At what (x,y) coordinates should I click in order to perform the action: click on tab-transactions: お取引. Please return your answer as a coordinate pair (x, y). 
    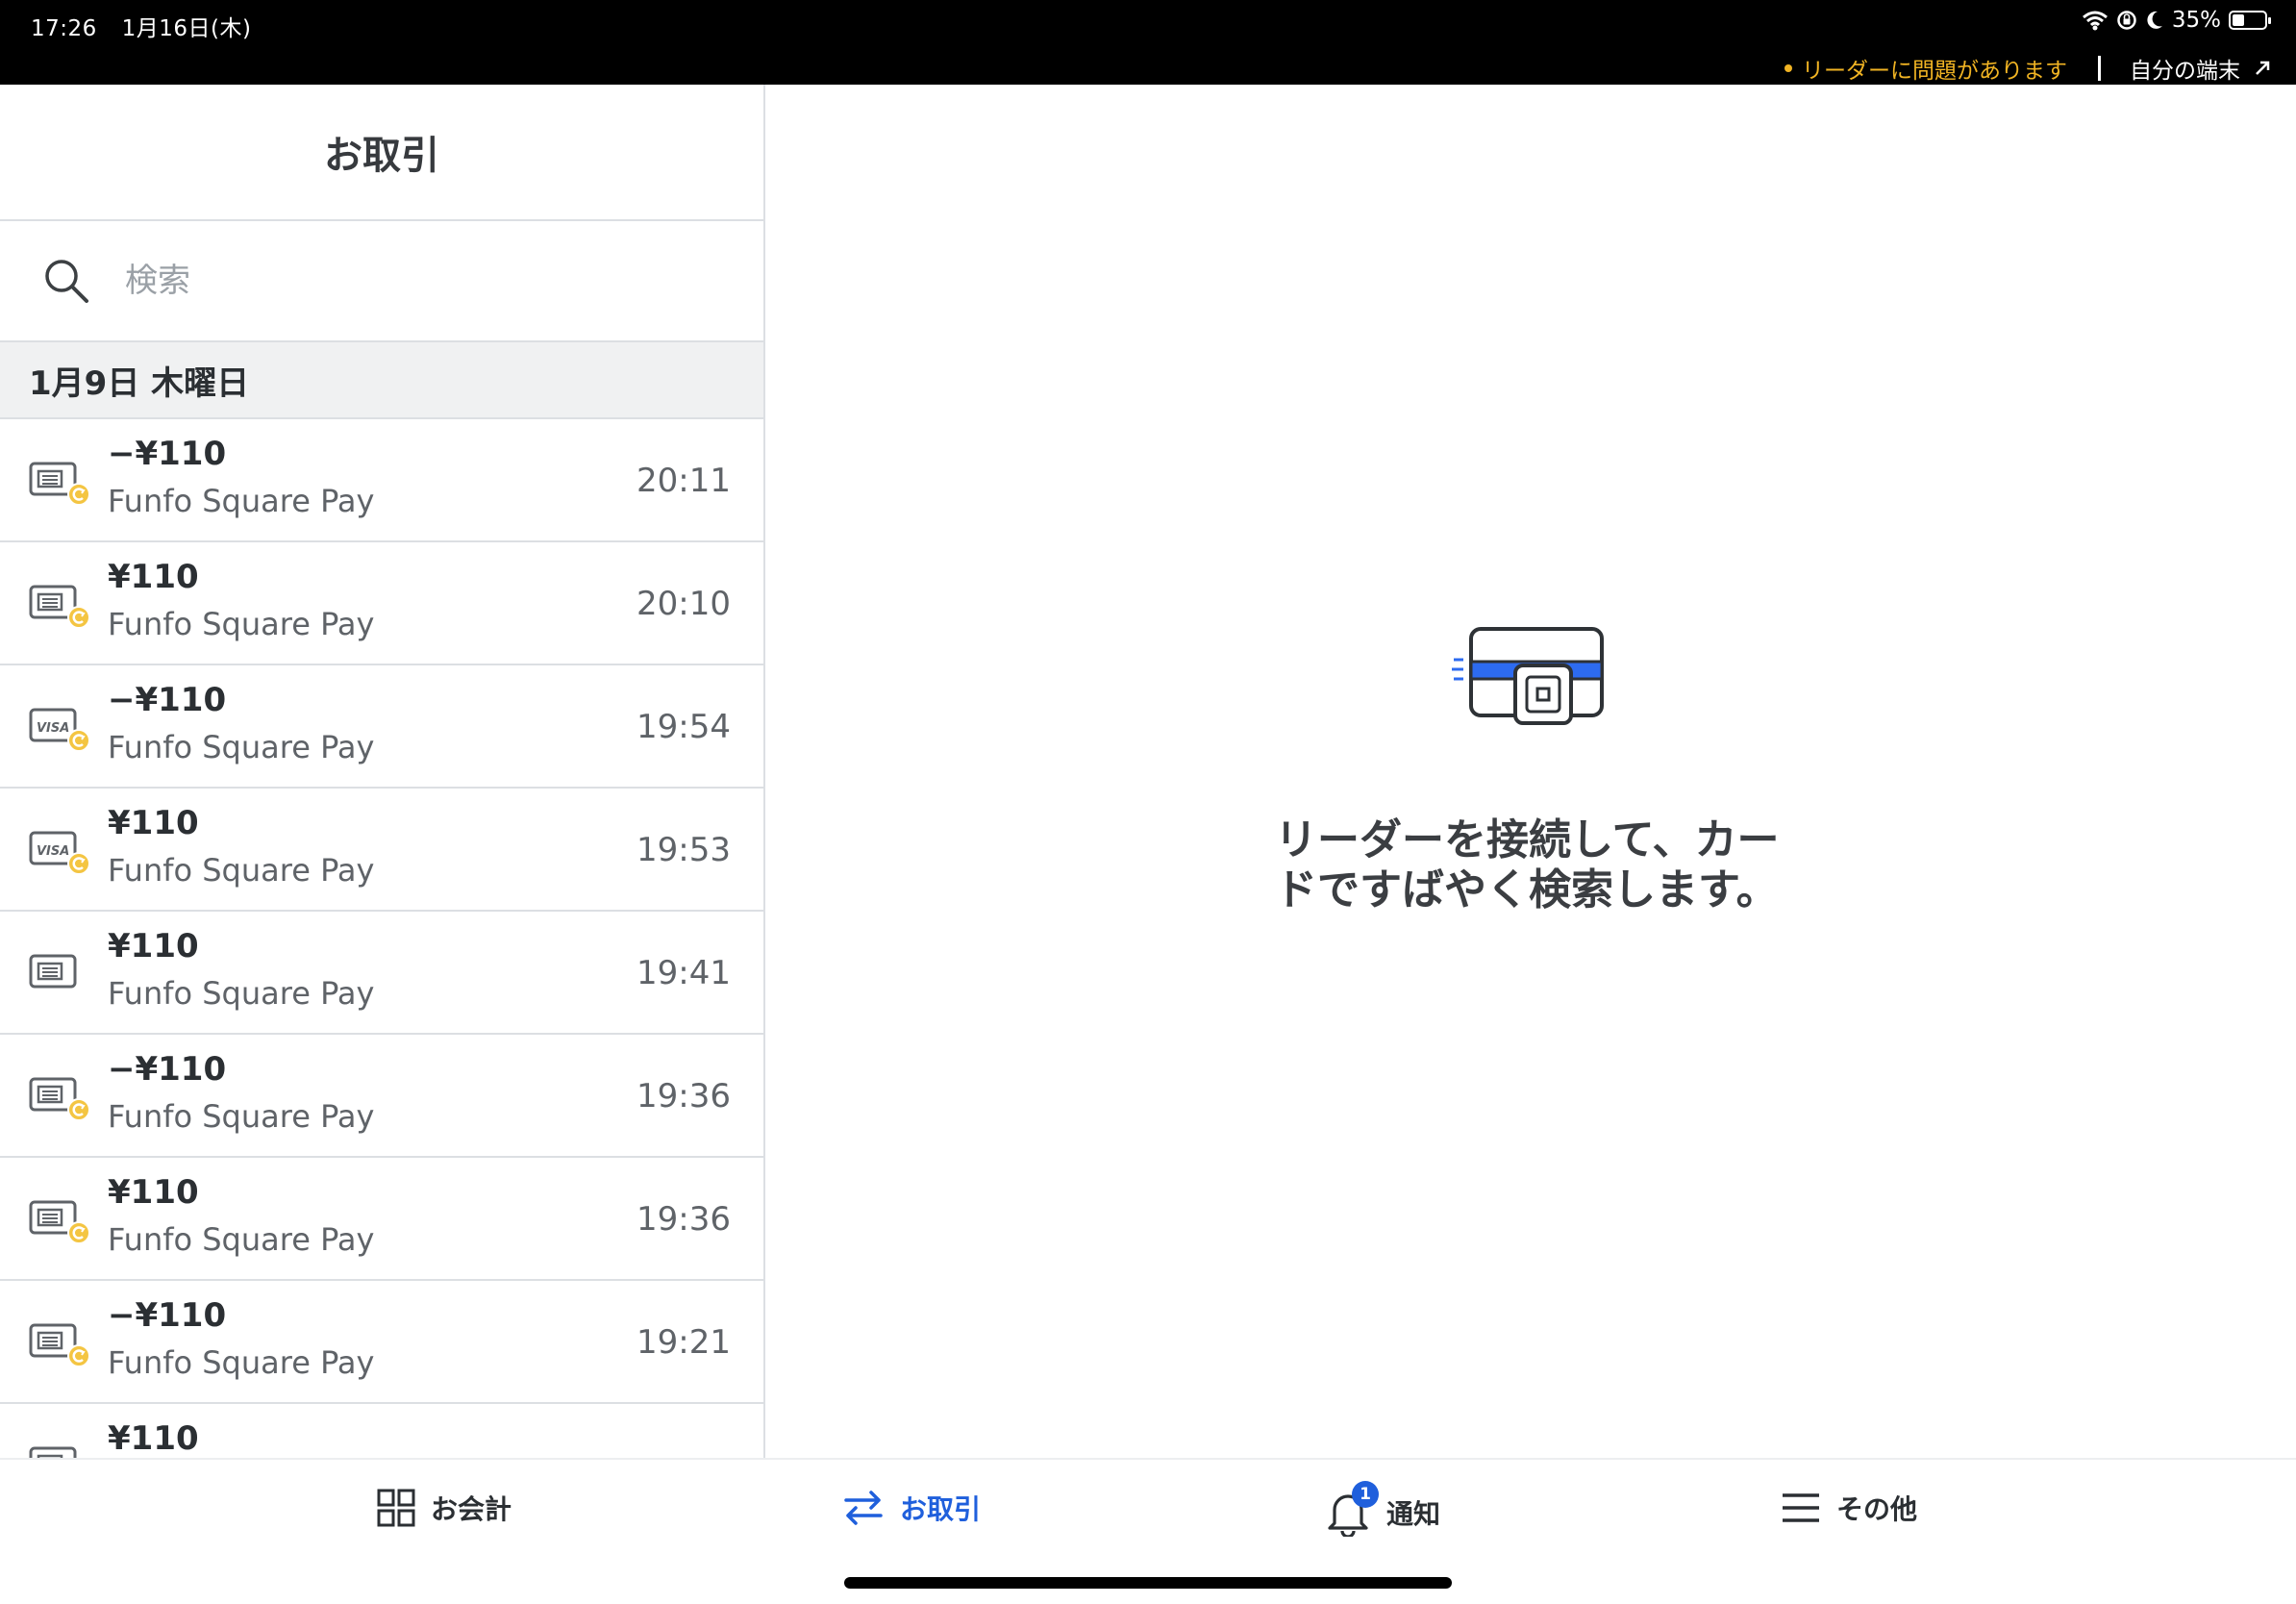
    Looking at the image, I should click on (911, 1508).